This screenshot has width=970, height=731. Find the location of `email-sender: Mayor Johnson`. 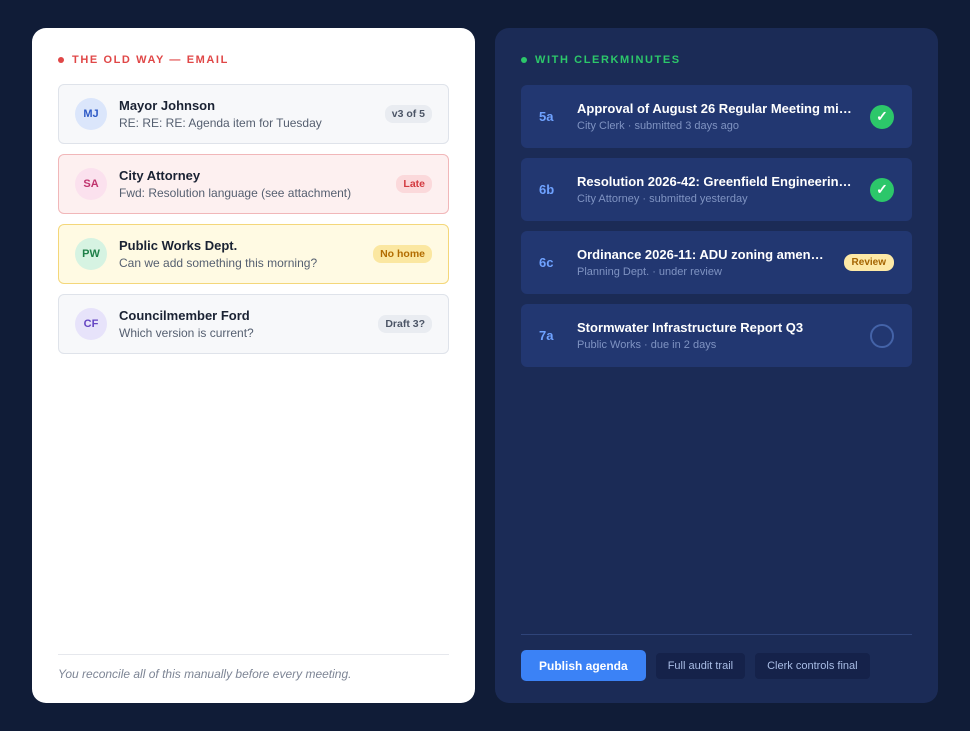

email-sender: Mayor Johnson is located at coordinates (167, 105).